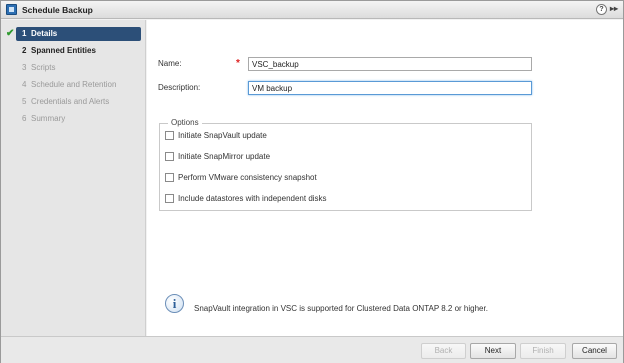 The height and width of the screenshot is (363, 624). What do you see at coordinates (169, 198) in the screenshot?
I see `independent-disks-checkbox` at bounding box center [169, 198].